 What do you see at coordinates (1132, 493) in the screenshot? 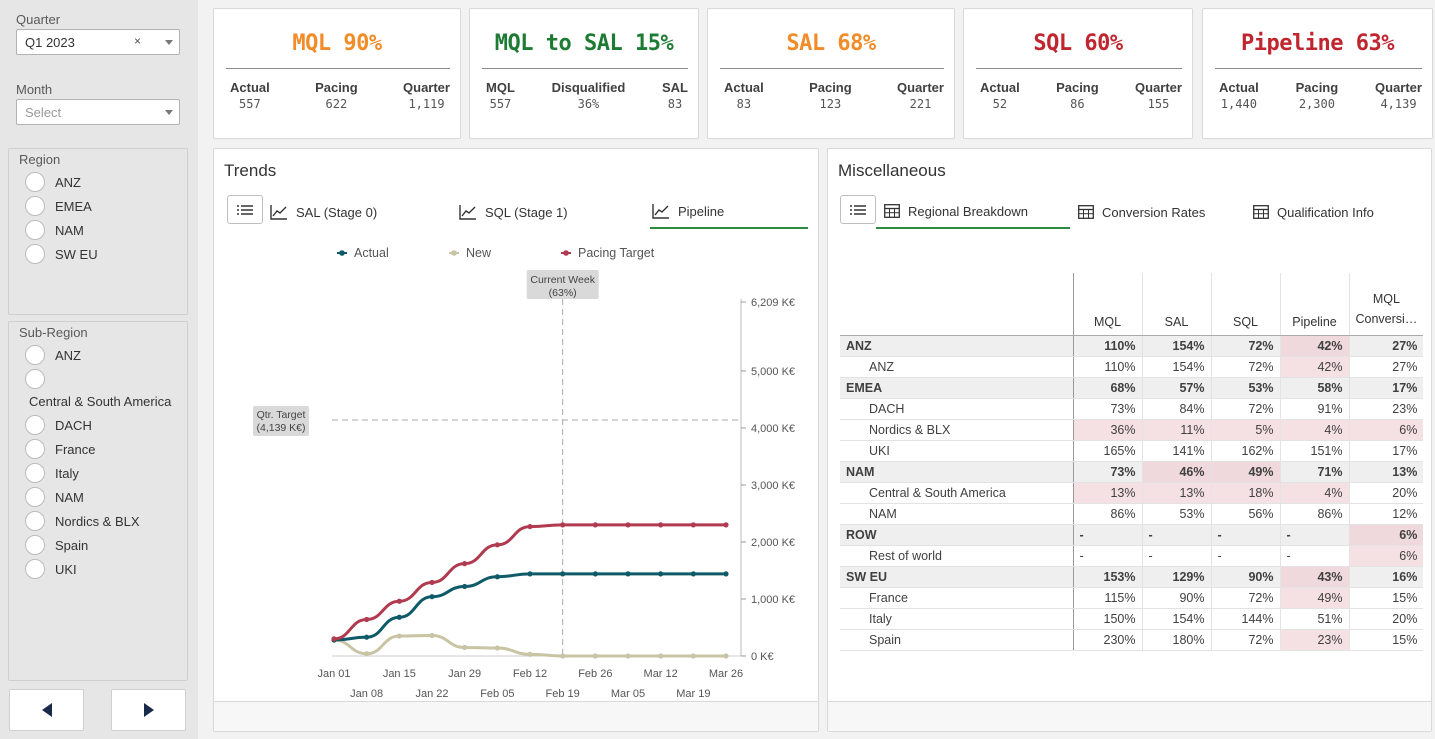
I see `table-row: Central & South America 13% 13% 18% 4% 20%` at bounding box center [1132, 493].